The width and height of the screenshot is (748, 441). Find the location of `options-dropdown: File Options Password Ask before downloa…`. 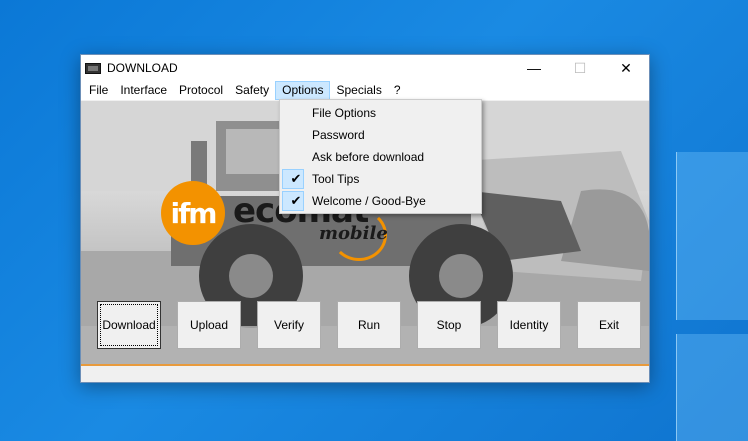

options-dropdown: File Options Password Ask before downloa… is located at coordinates (380, 156).